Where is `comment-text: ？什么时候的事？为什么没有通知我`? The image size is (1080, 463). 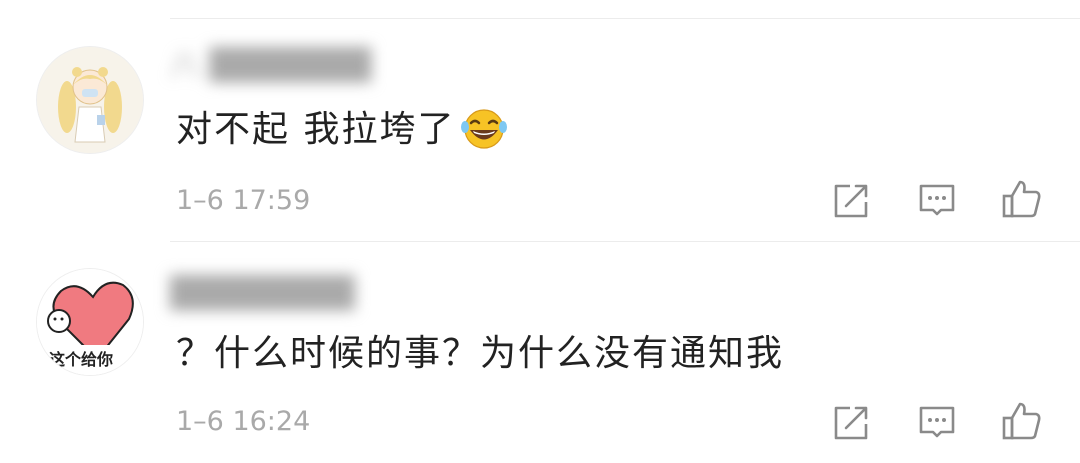
comment-text: ？什么时候的事？为什么没有通知我 is located at coordinates (480, 353).